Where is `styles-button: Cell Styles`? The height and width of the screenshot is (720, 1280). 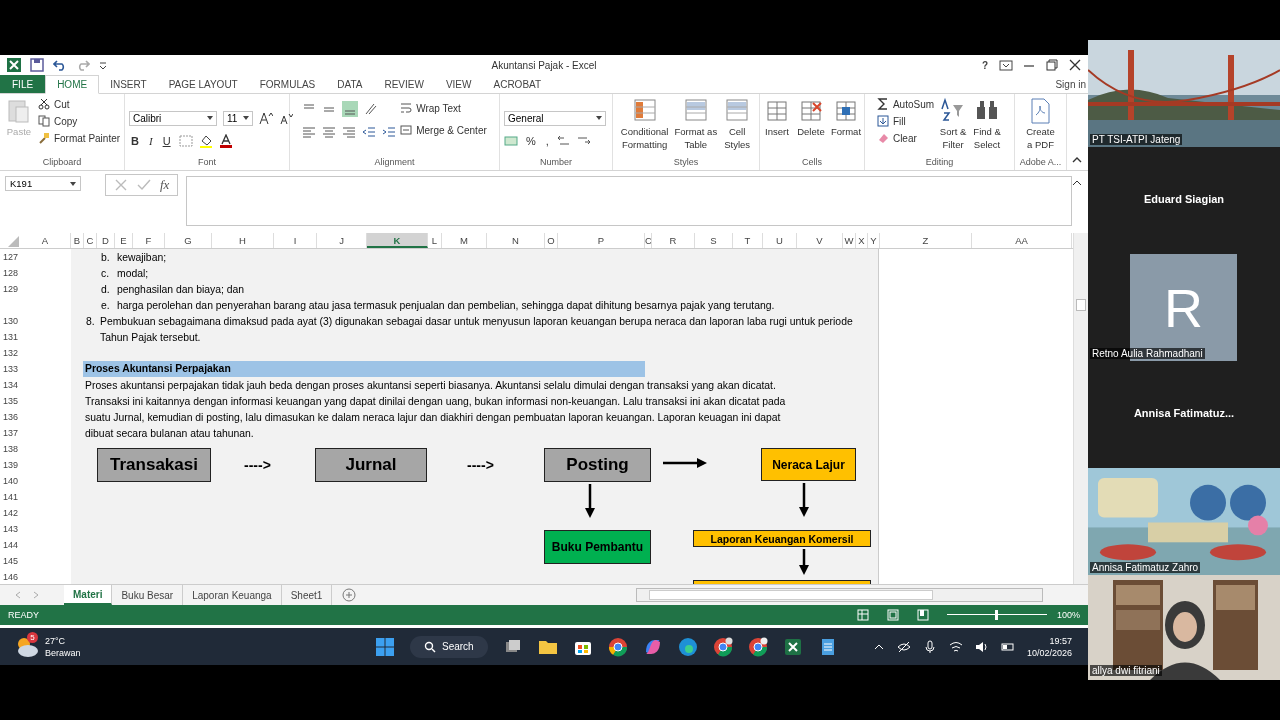 styles-button: Cell Styles is located at coordinates (737, 124).